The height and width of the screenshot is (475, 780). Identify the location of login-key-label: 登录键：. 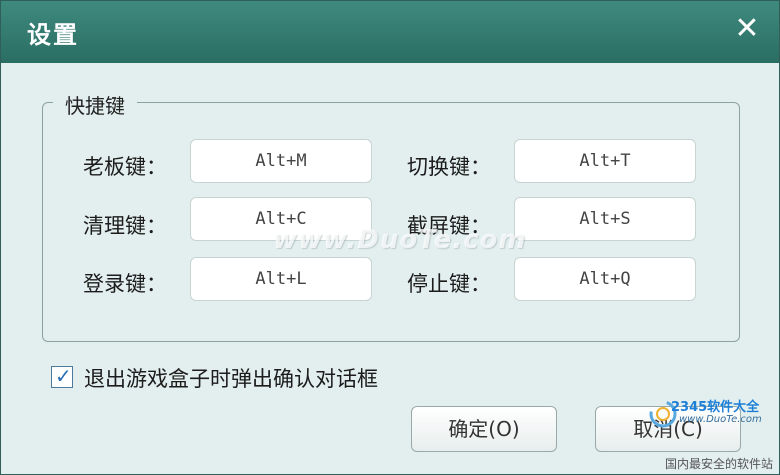
(125, 284).